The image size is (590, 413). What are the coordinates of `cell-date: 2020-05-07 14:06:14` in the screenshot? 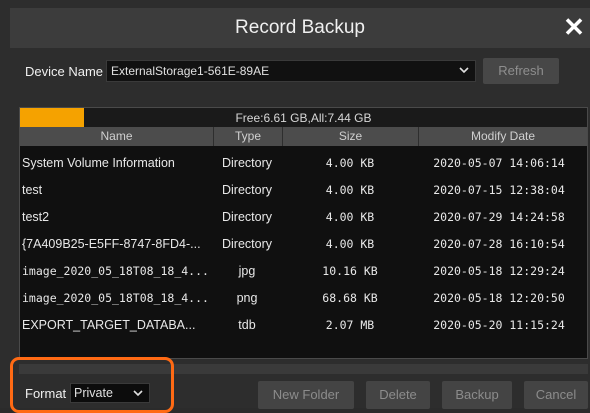 It's located at (499, 163).